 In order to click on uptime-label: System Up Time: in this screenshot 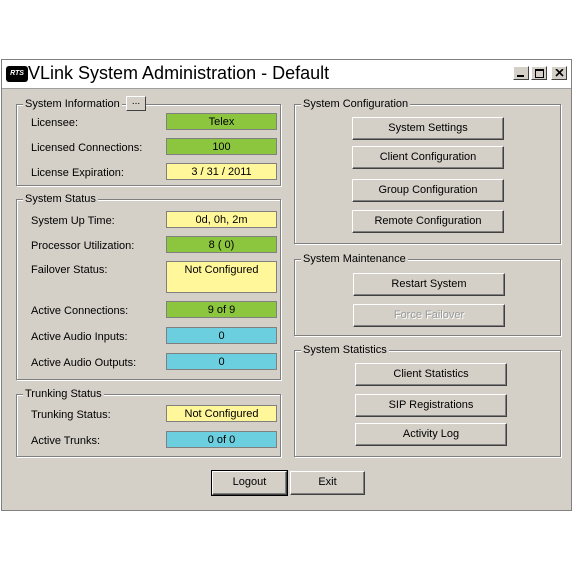, I will do `click(73, 221)`.